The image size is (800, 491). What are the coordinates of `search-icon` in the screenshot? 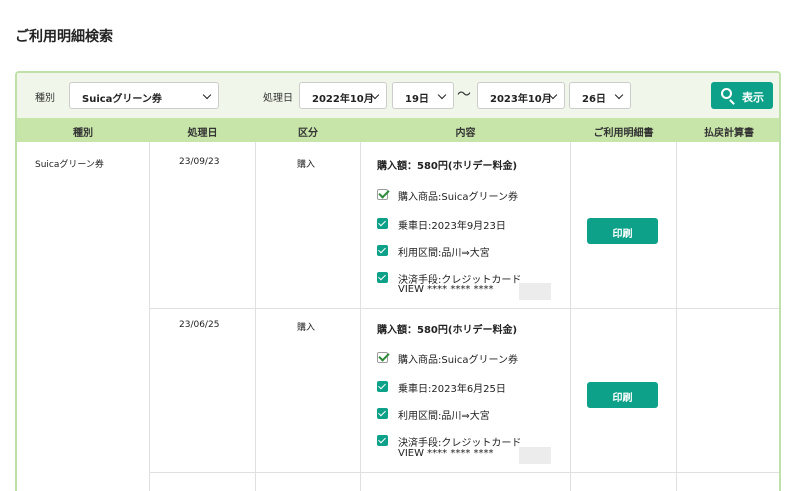 It's located at (726, 93).